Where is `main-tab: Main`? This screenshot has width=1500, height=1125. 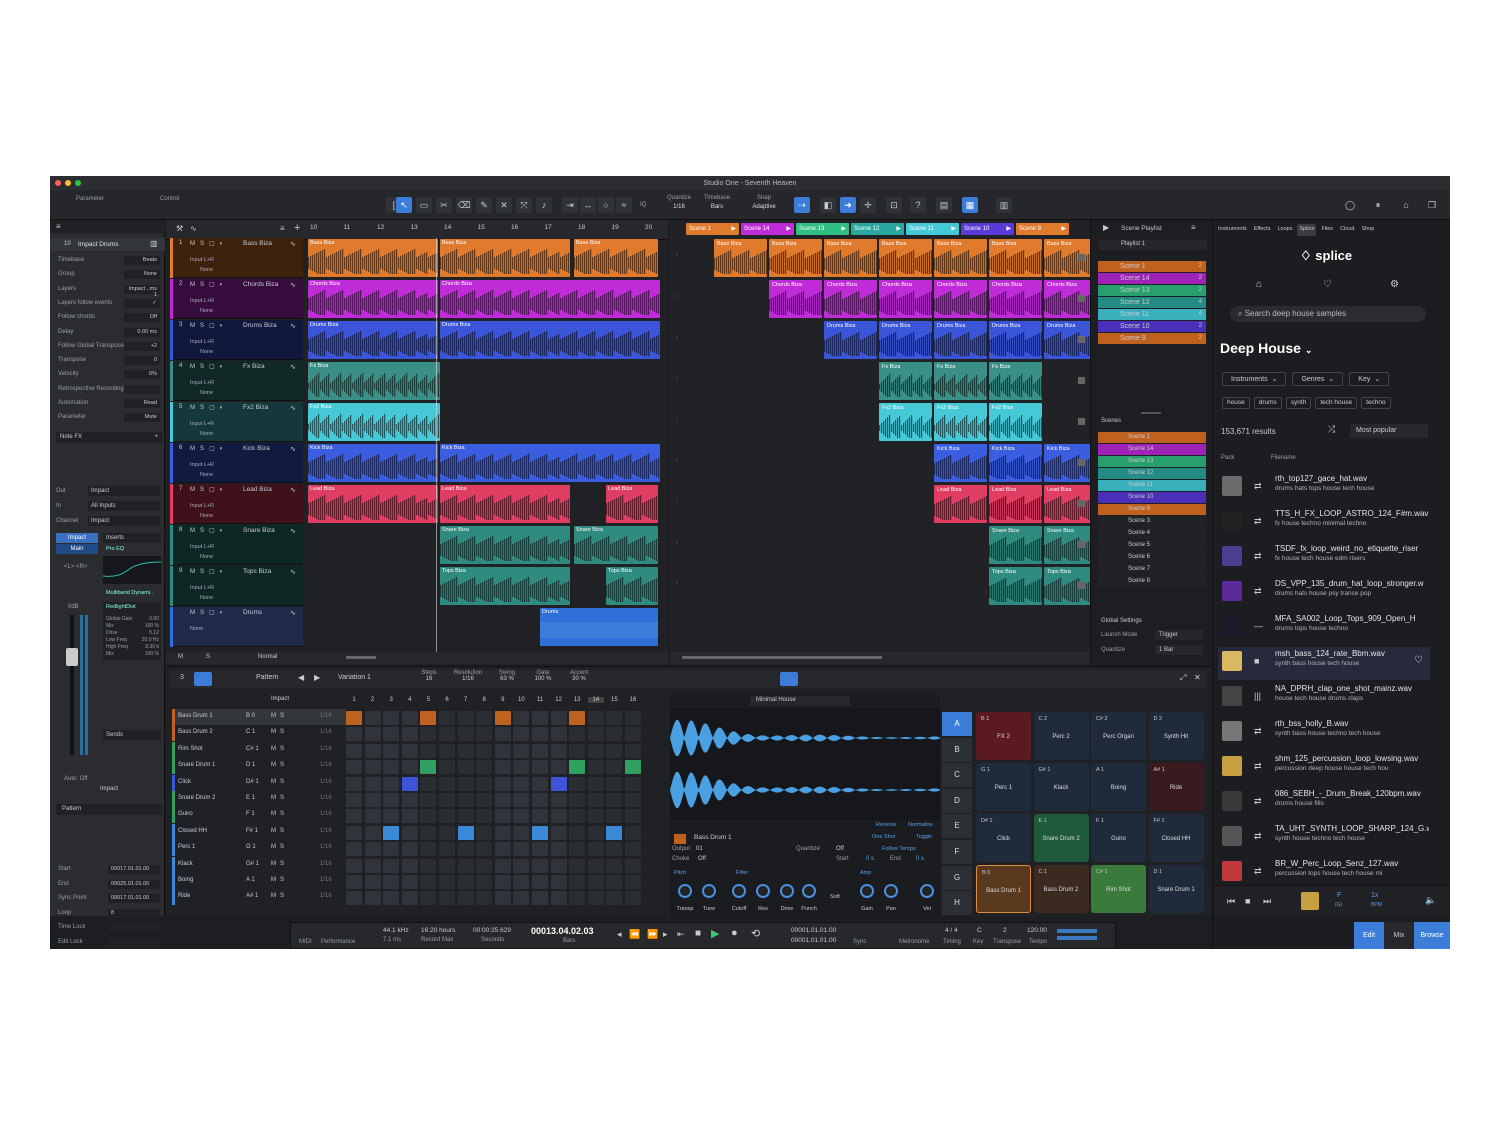 main-tab: Main is located at coordinates (77, 549).